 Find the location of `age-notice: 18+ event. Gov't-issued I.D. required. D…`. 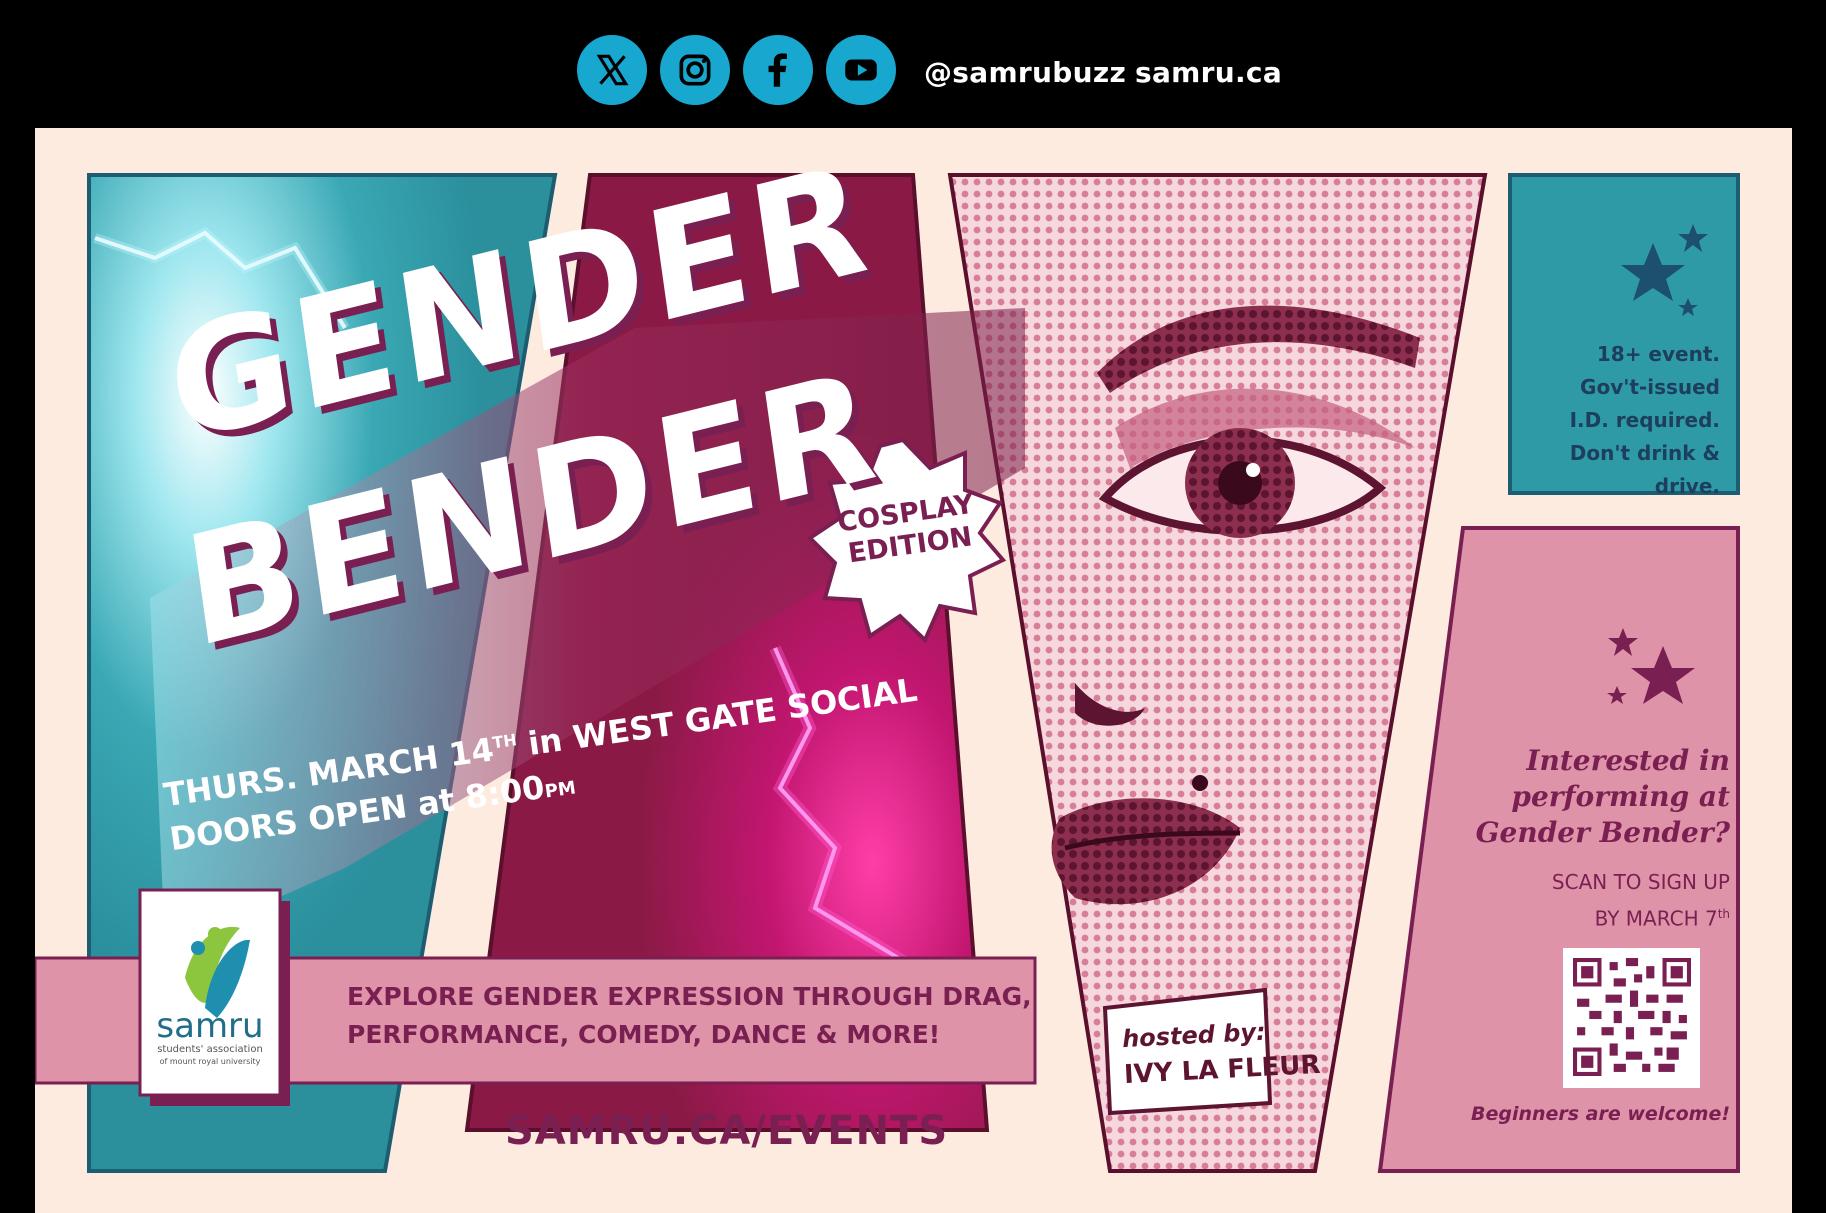

age-notice: 18+ event. Gov't-issued I.D. required. D… is located at coordinates (1615, 420).